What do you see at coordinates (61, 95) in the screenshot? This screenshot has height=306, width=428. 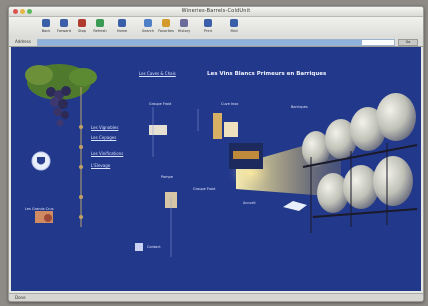 I see `grape-cluster-image` at bounding box center [61, 95].